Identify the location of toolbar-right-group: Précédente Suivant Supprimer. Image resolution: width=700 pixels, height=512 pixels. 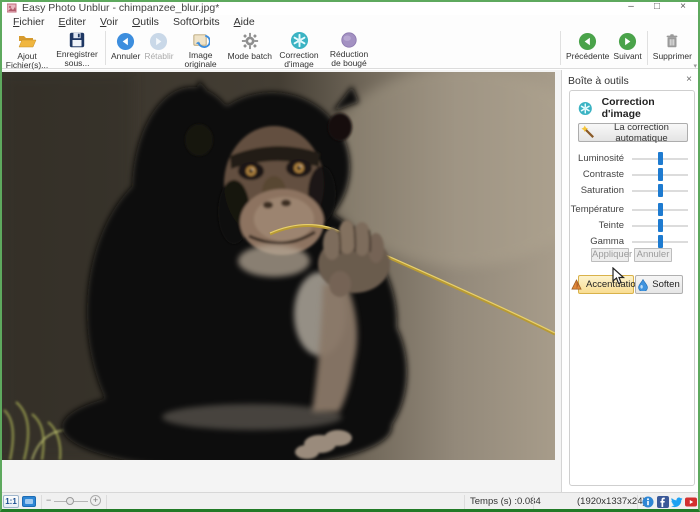
(625, 49).